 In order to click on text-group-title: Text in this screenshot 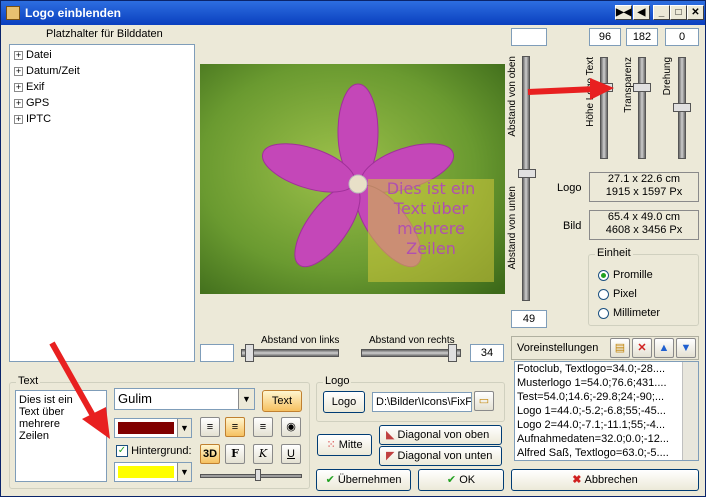, I will do `click(28, 381)`.